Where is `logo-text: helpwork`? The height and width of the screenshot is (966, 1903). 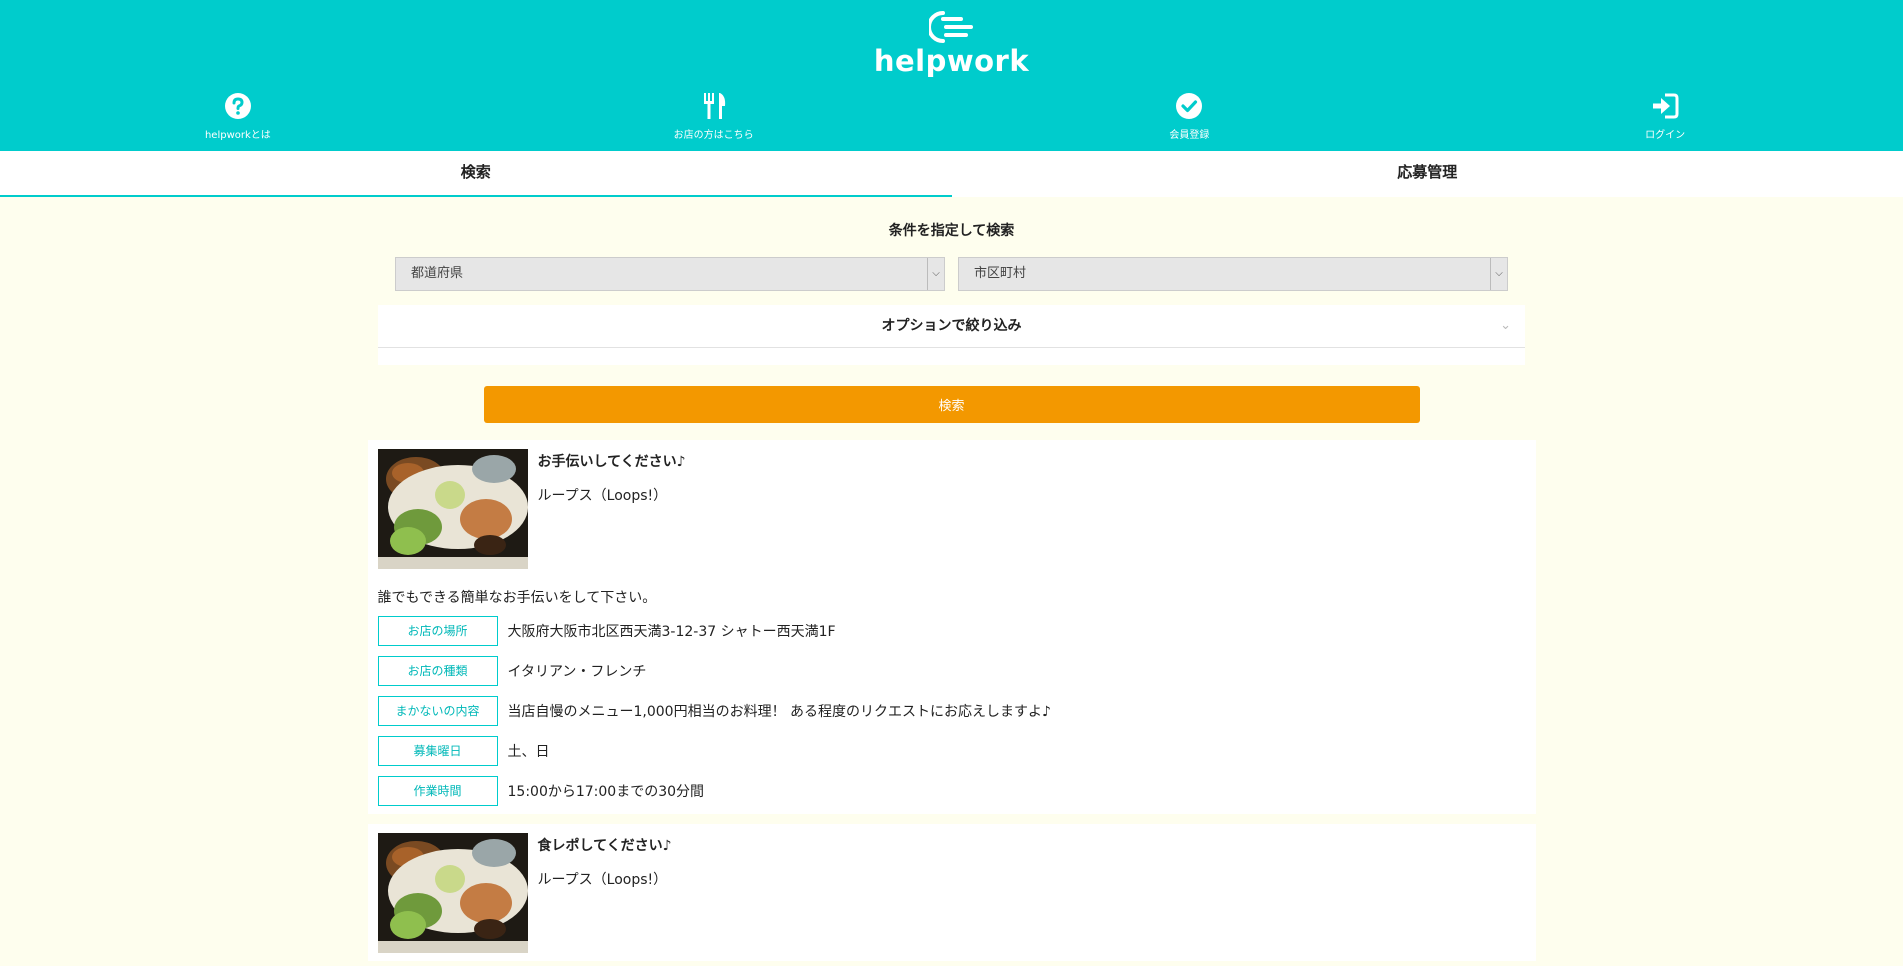 logo-text: helpwork is located at coordinates (951, 61).